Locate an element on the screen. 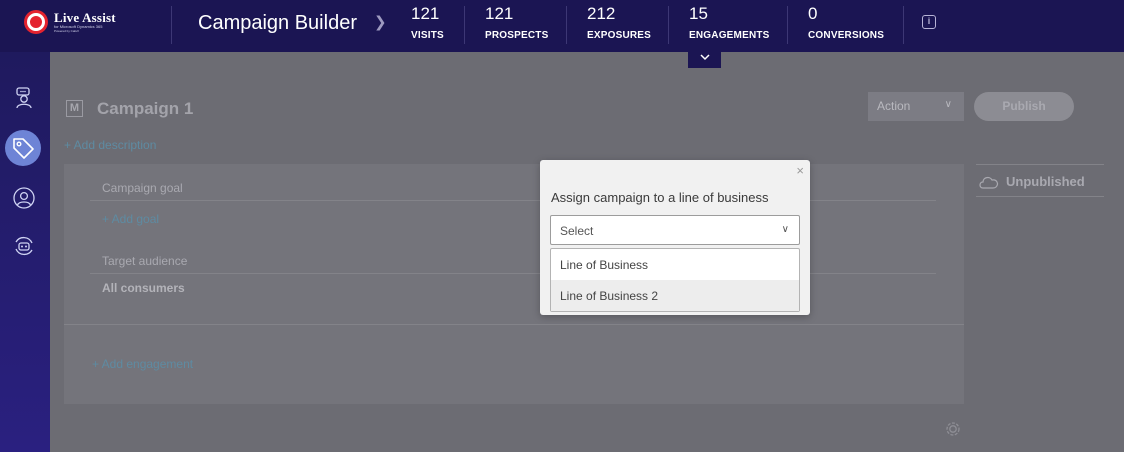 The width and height of the screenshot is (1124, 452). sidebar is located at coordinates (25, 252).